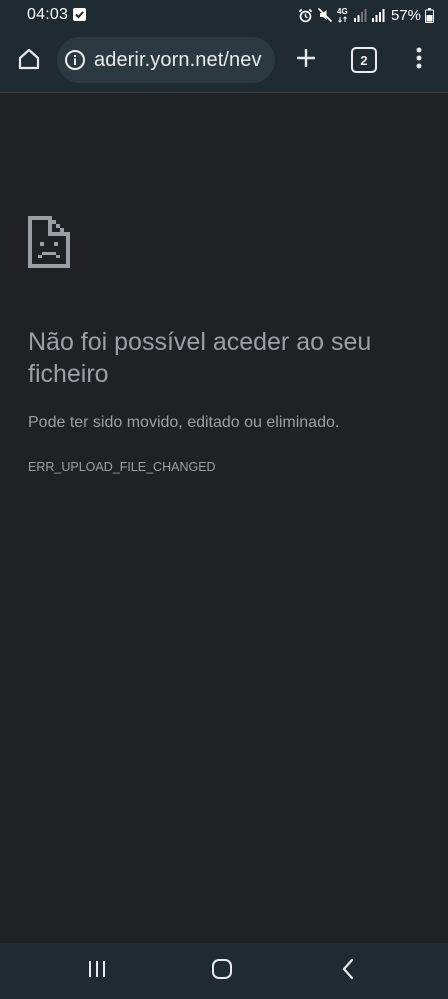 This screenshot has width=448, height=999. What do you see at coordinates (200, 358) in the screenshot?
I see `error-title: Não foi possível aceder ao seu ficheiro` at bounding box center [200, 358].